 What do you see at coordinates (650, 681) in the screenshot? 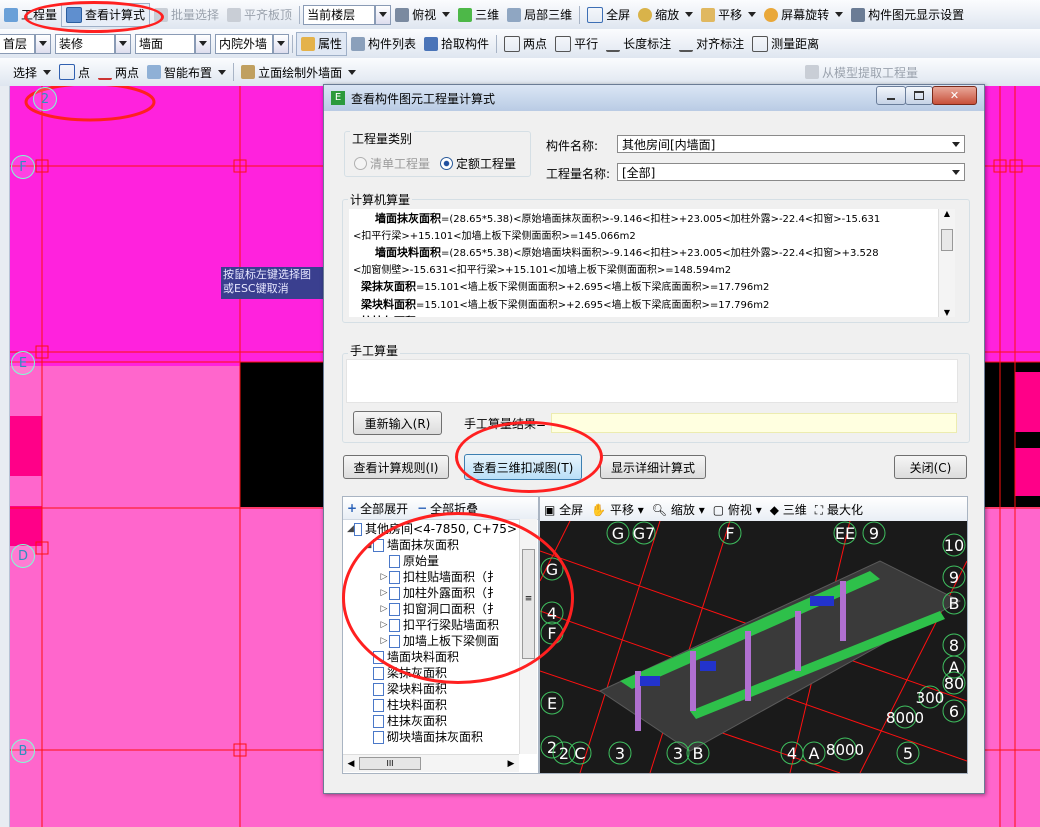
I see `wall-patch` at bounding box center [650, 681].